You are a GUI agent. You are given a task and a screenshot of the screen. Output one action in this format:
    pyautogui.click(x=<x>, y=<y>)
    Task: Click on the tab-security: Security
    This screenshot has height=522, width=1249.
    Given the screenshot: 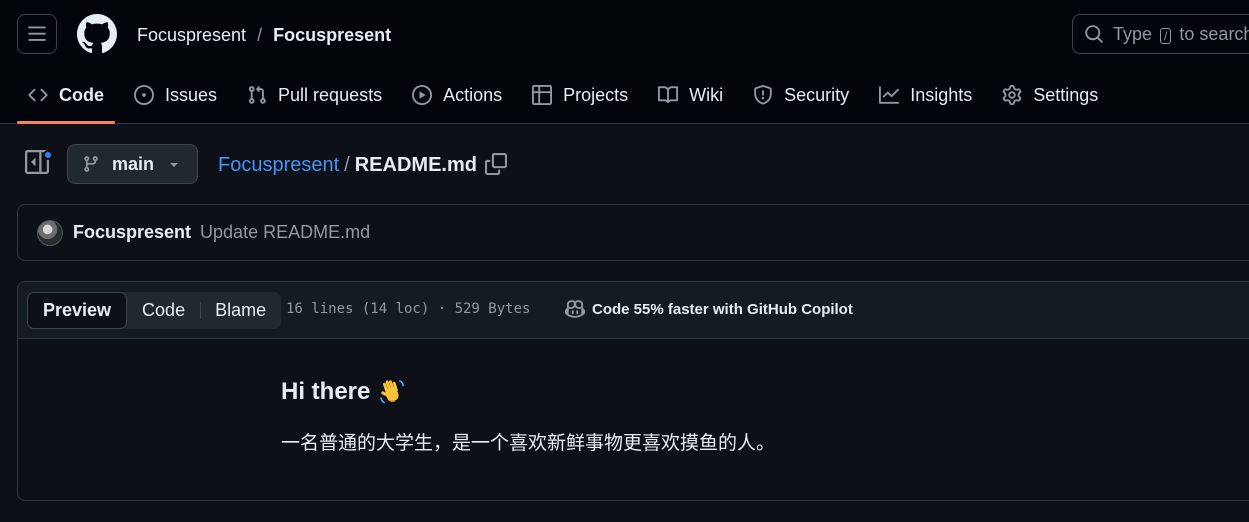 What is the action you would take?
    pyautogui.click(x=801, y=95)
    